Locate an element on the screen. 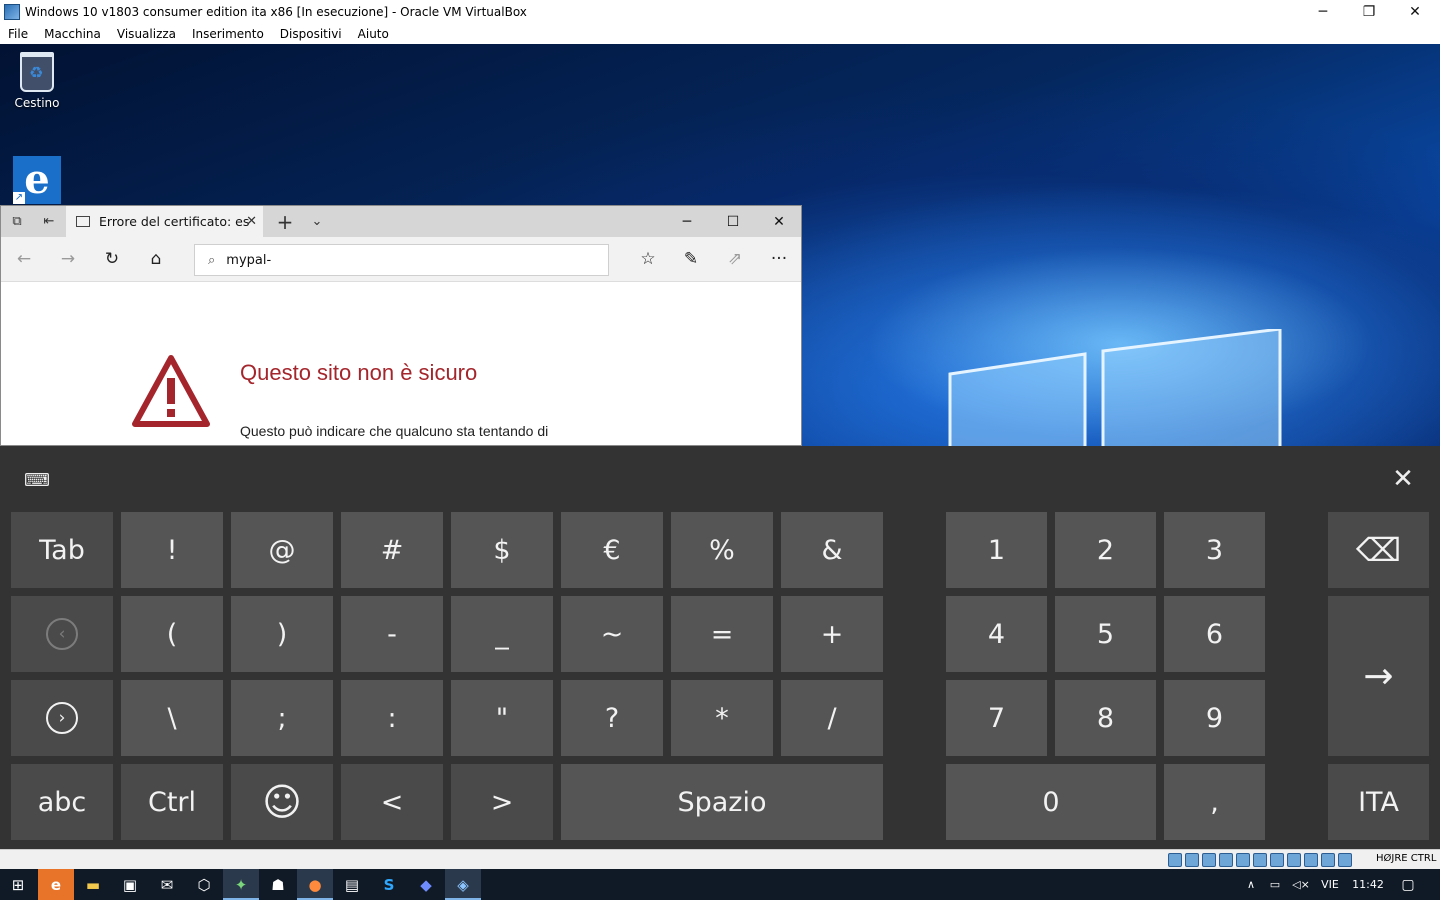  key-space: Spazio is located at coordinates (722, 802).